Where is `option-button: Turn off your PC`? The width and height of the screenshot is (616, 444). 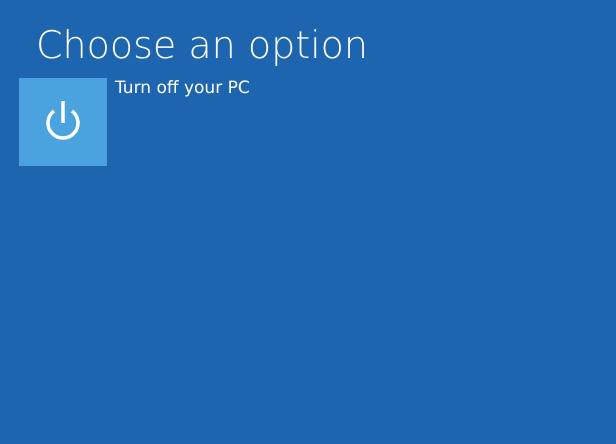
option-button: Turn off your PC is located at coordinates (134, 122).